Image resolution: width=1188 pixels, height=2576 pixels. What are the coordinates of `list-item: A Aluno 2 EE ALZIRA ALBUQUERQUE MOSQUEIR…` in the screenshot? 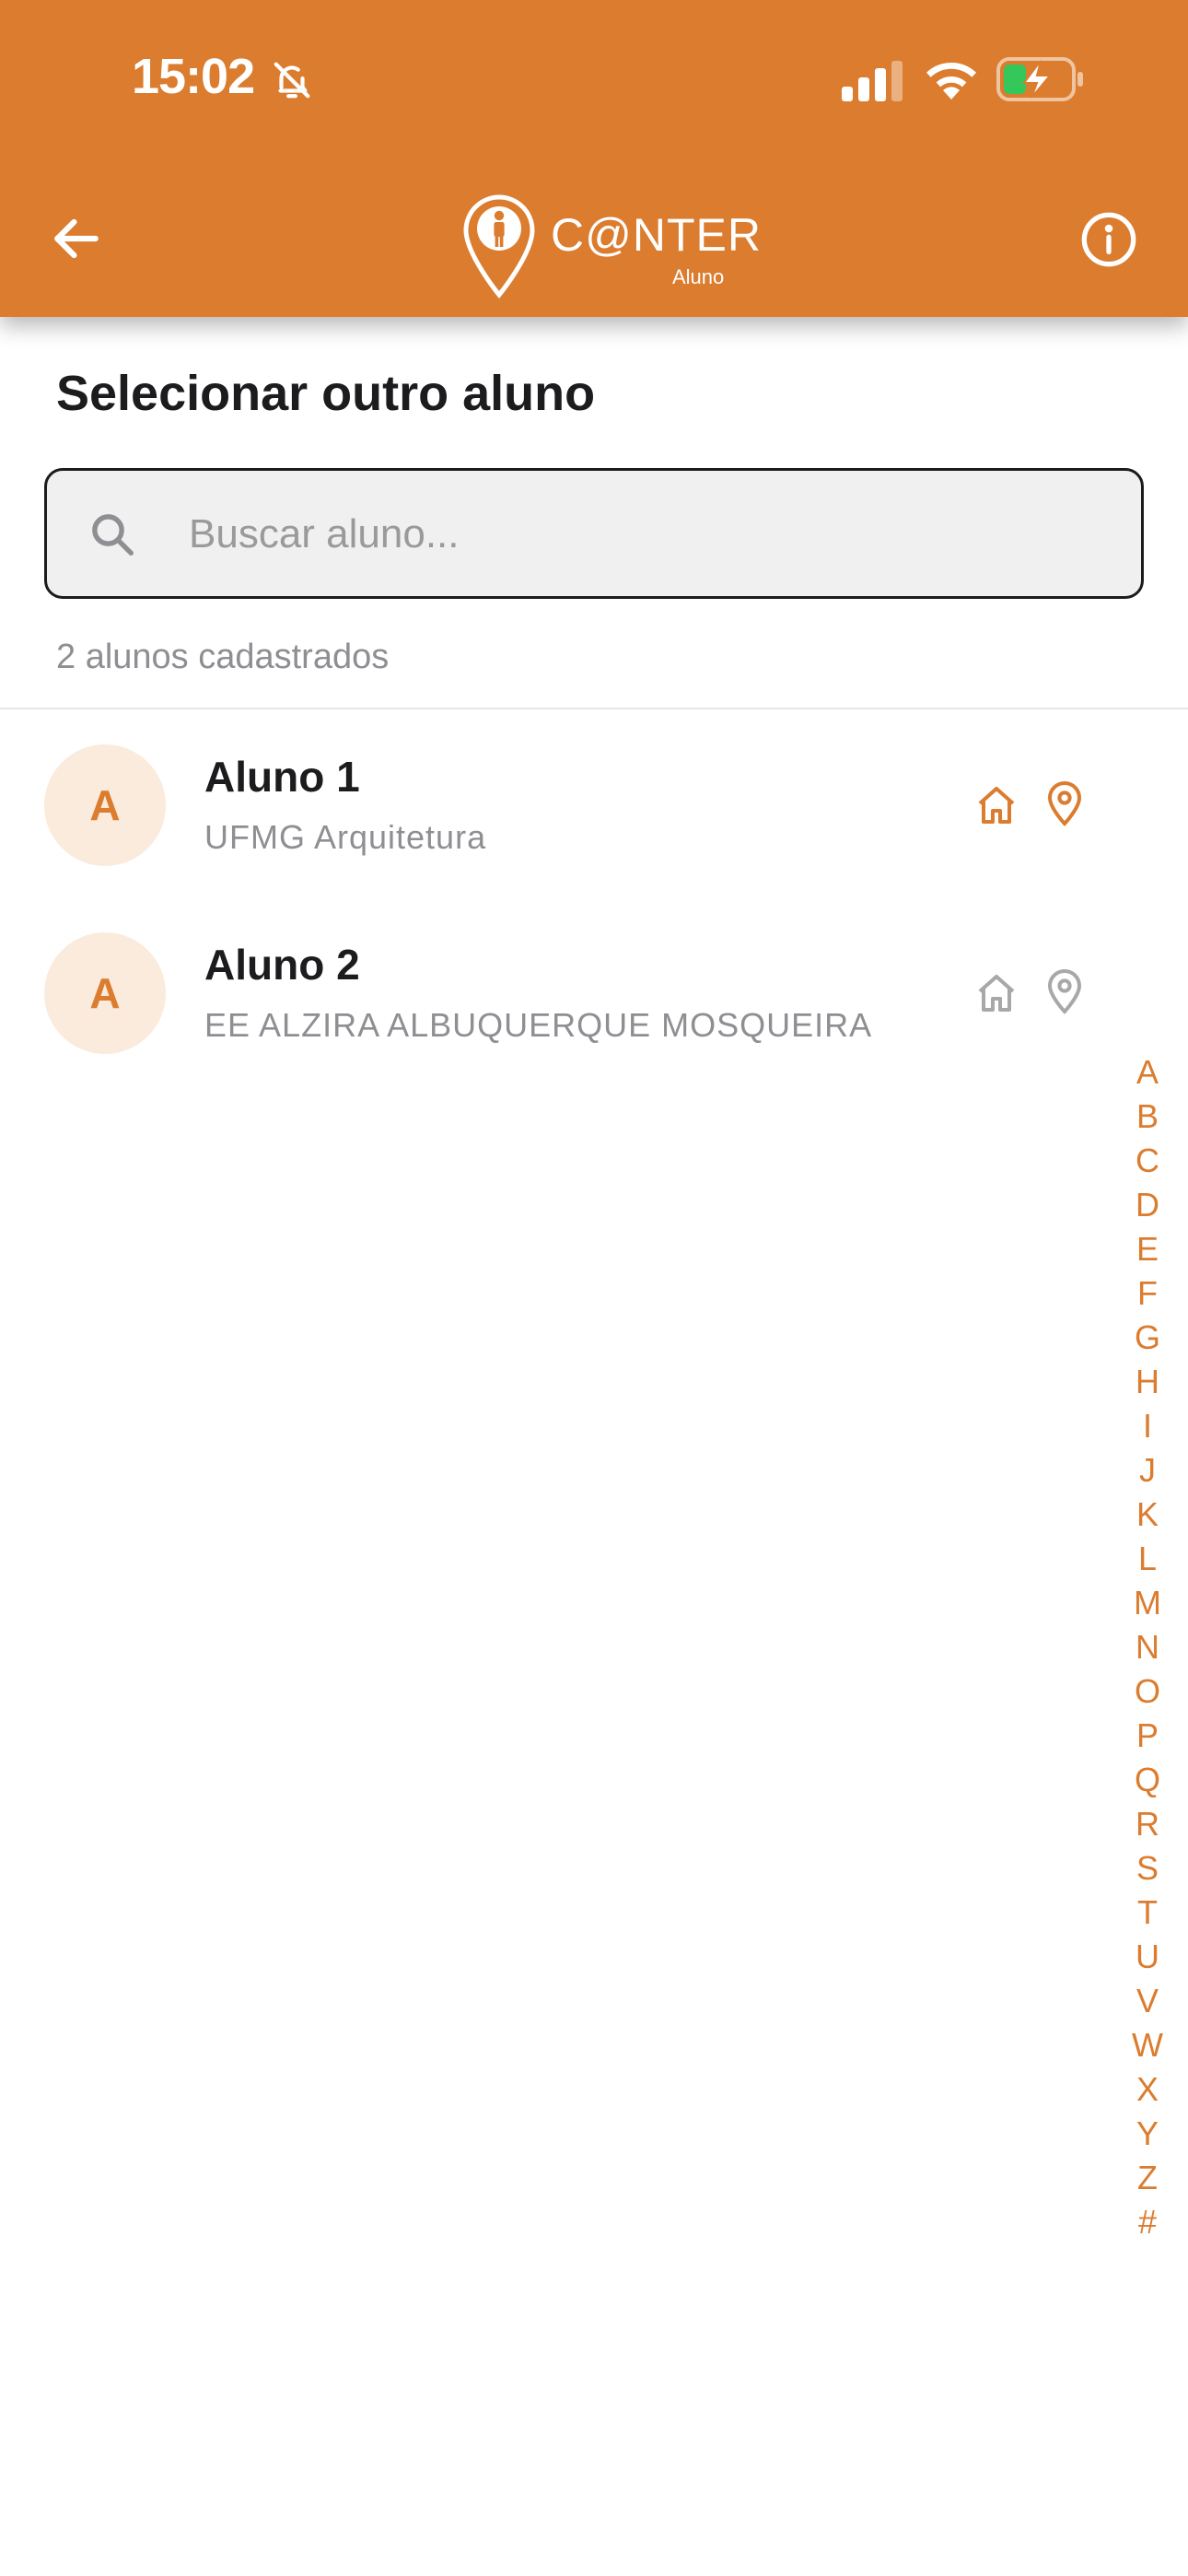 It's located at (594, 1019).